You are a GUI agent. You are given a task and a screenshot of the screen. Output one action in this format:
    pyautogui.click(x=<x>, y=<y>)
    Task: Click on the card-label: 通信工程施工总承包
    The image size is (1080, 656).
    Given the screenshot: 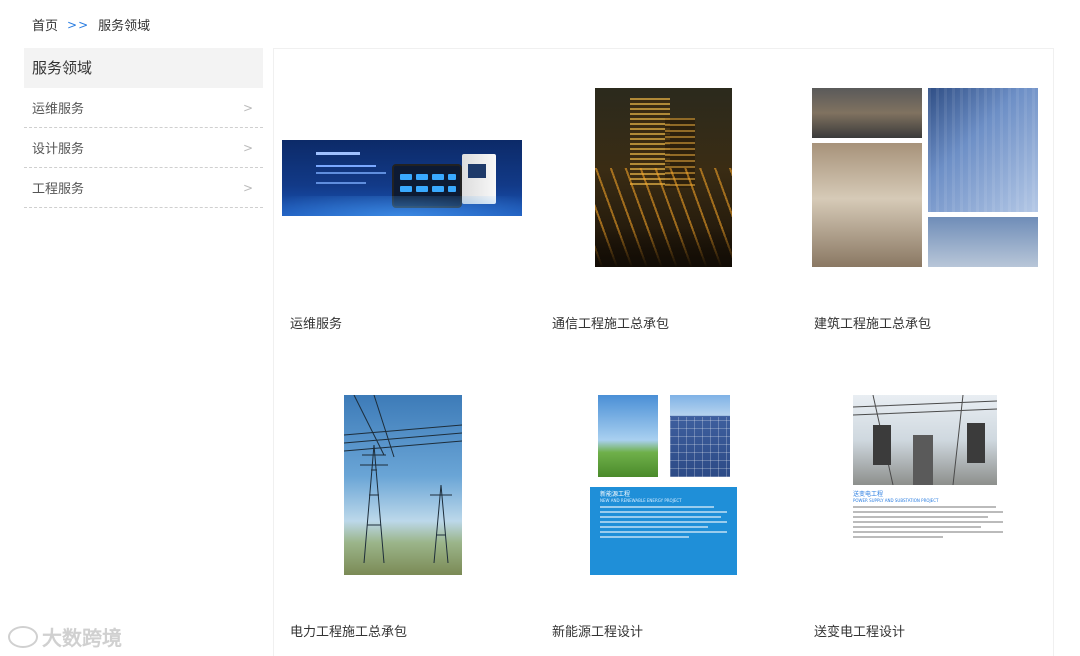 What is the action you would take?
    pyautogui.click(x=611, y=324)
    